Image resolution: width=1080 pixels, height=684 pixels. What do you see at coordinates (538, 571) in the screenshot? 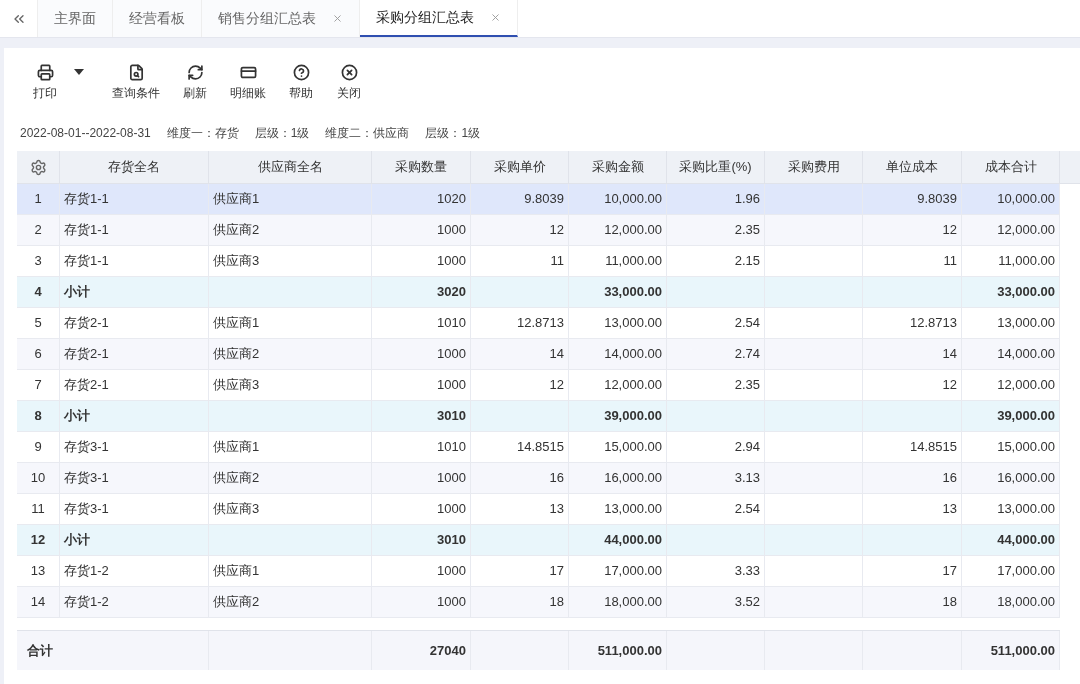
I see `table-row: 13 存货1-2 供应商1 1000 17 17,000.00 3.33 17 17,000.00` at bounding box center [538, 571].